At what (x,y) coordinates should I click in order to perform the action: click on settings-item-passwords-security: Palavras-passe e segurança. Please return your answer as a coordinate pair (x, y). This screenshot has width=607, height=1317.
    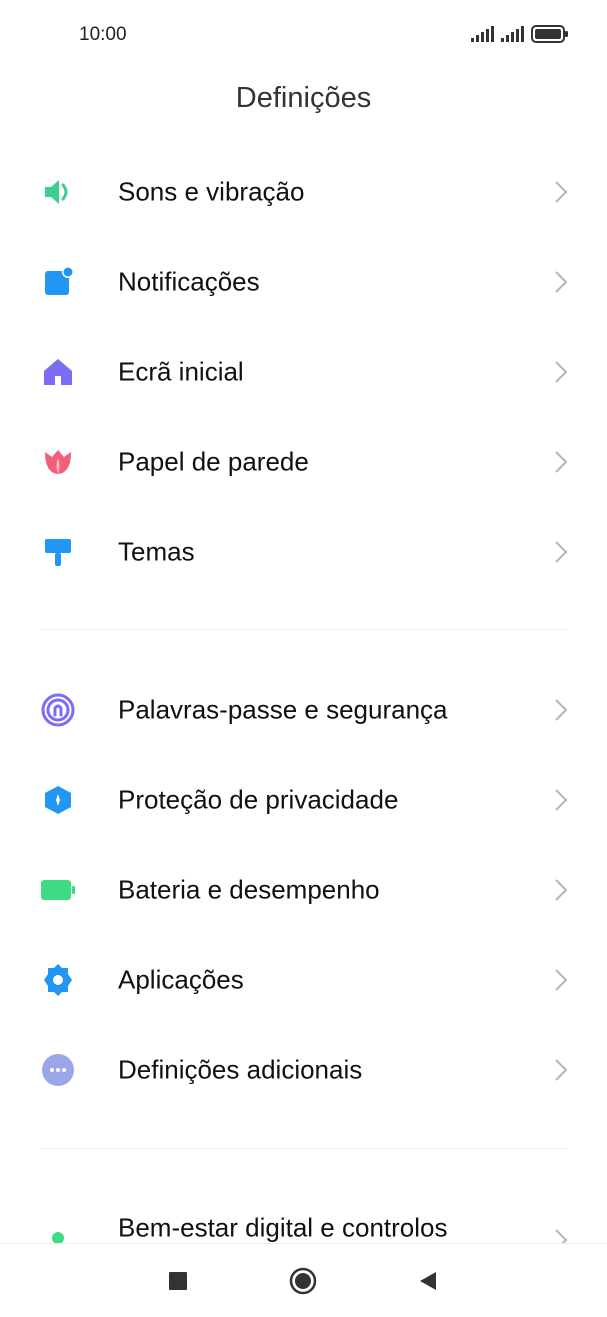
    Looking at the image, I should click on (303, 710).